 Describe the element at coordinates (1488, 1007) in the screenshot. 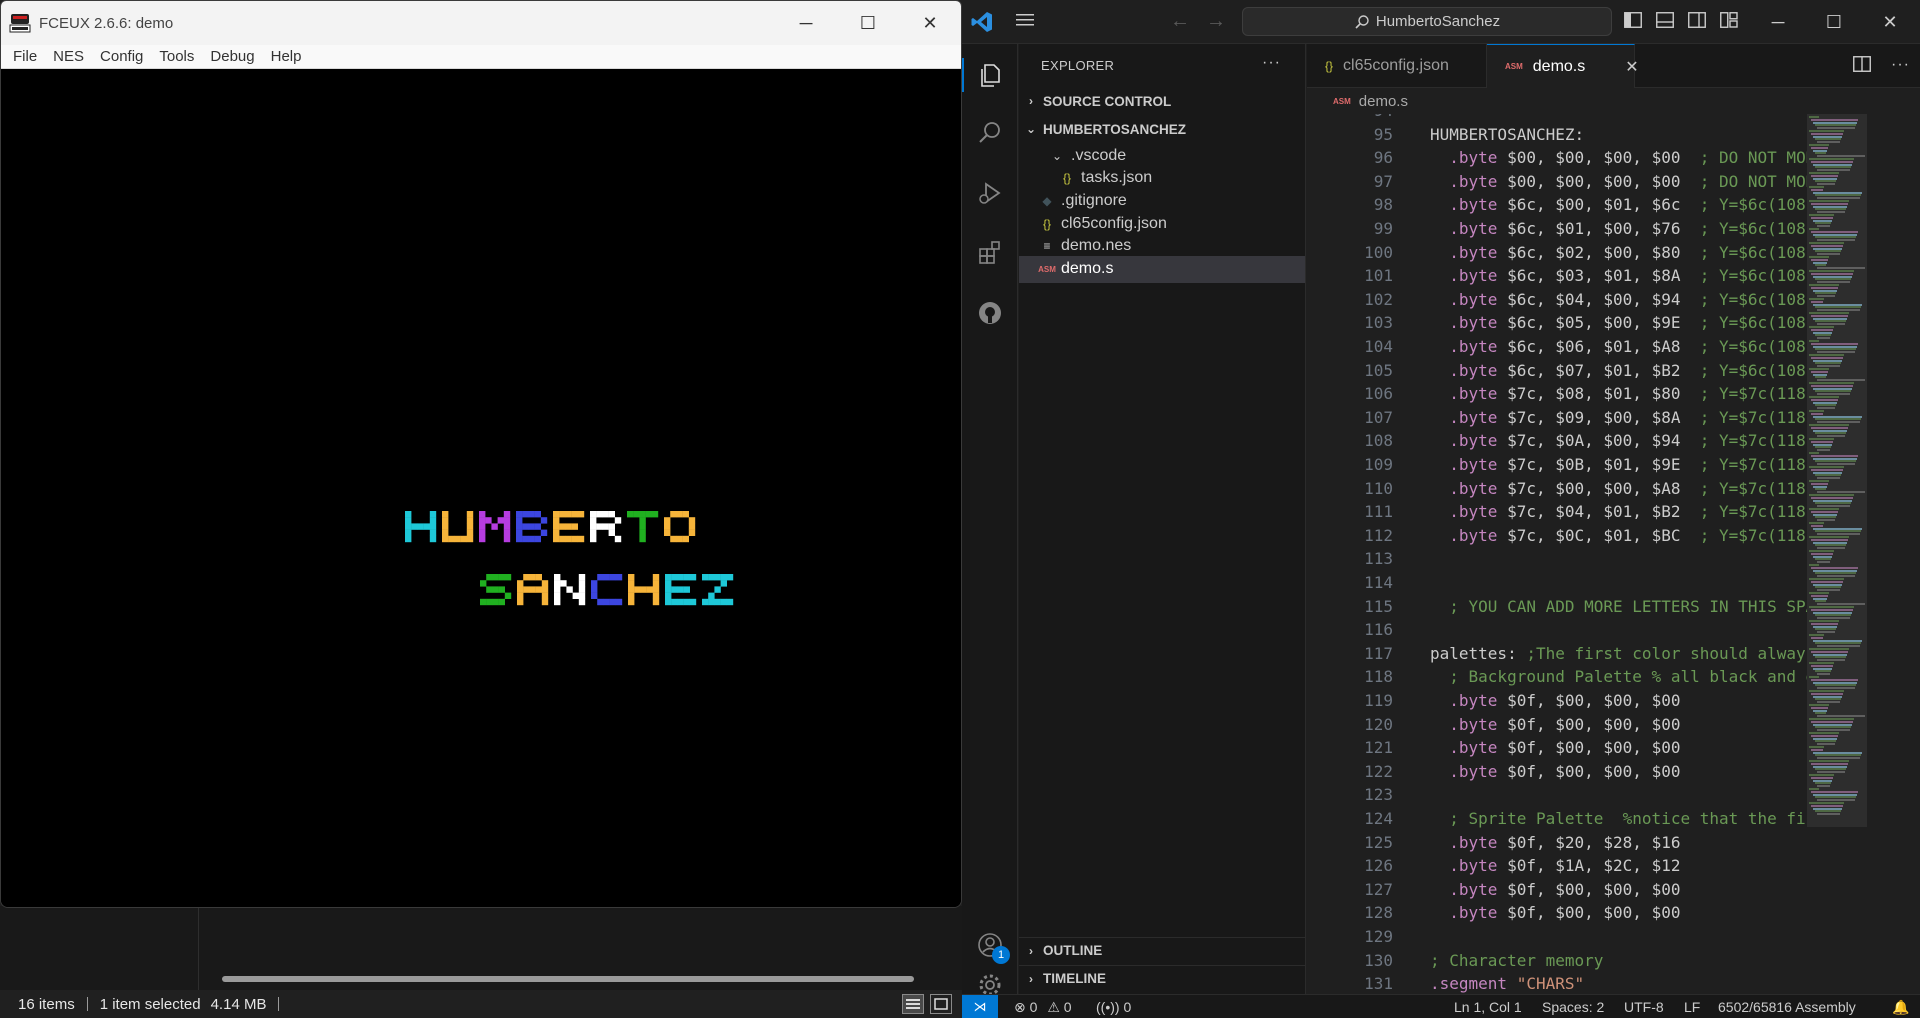

I see `cursor-position: Ln 1, Col 1` at that location.